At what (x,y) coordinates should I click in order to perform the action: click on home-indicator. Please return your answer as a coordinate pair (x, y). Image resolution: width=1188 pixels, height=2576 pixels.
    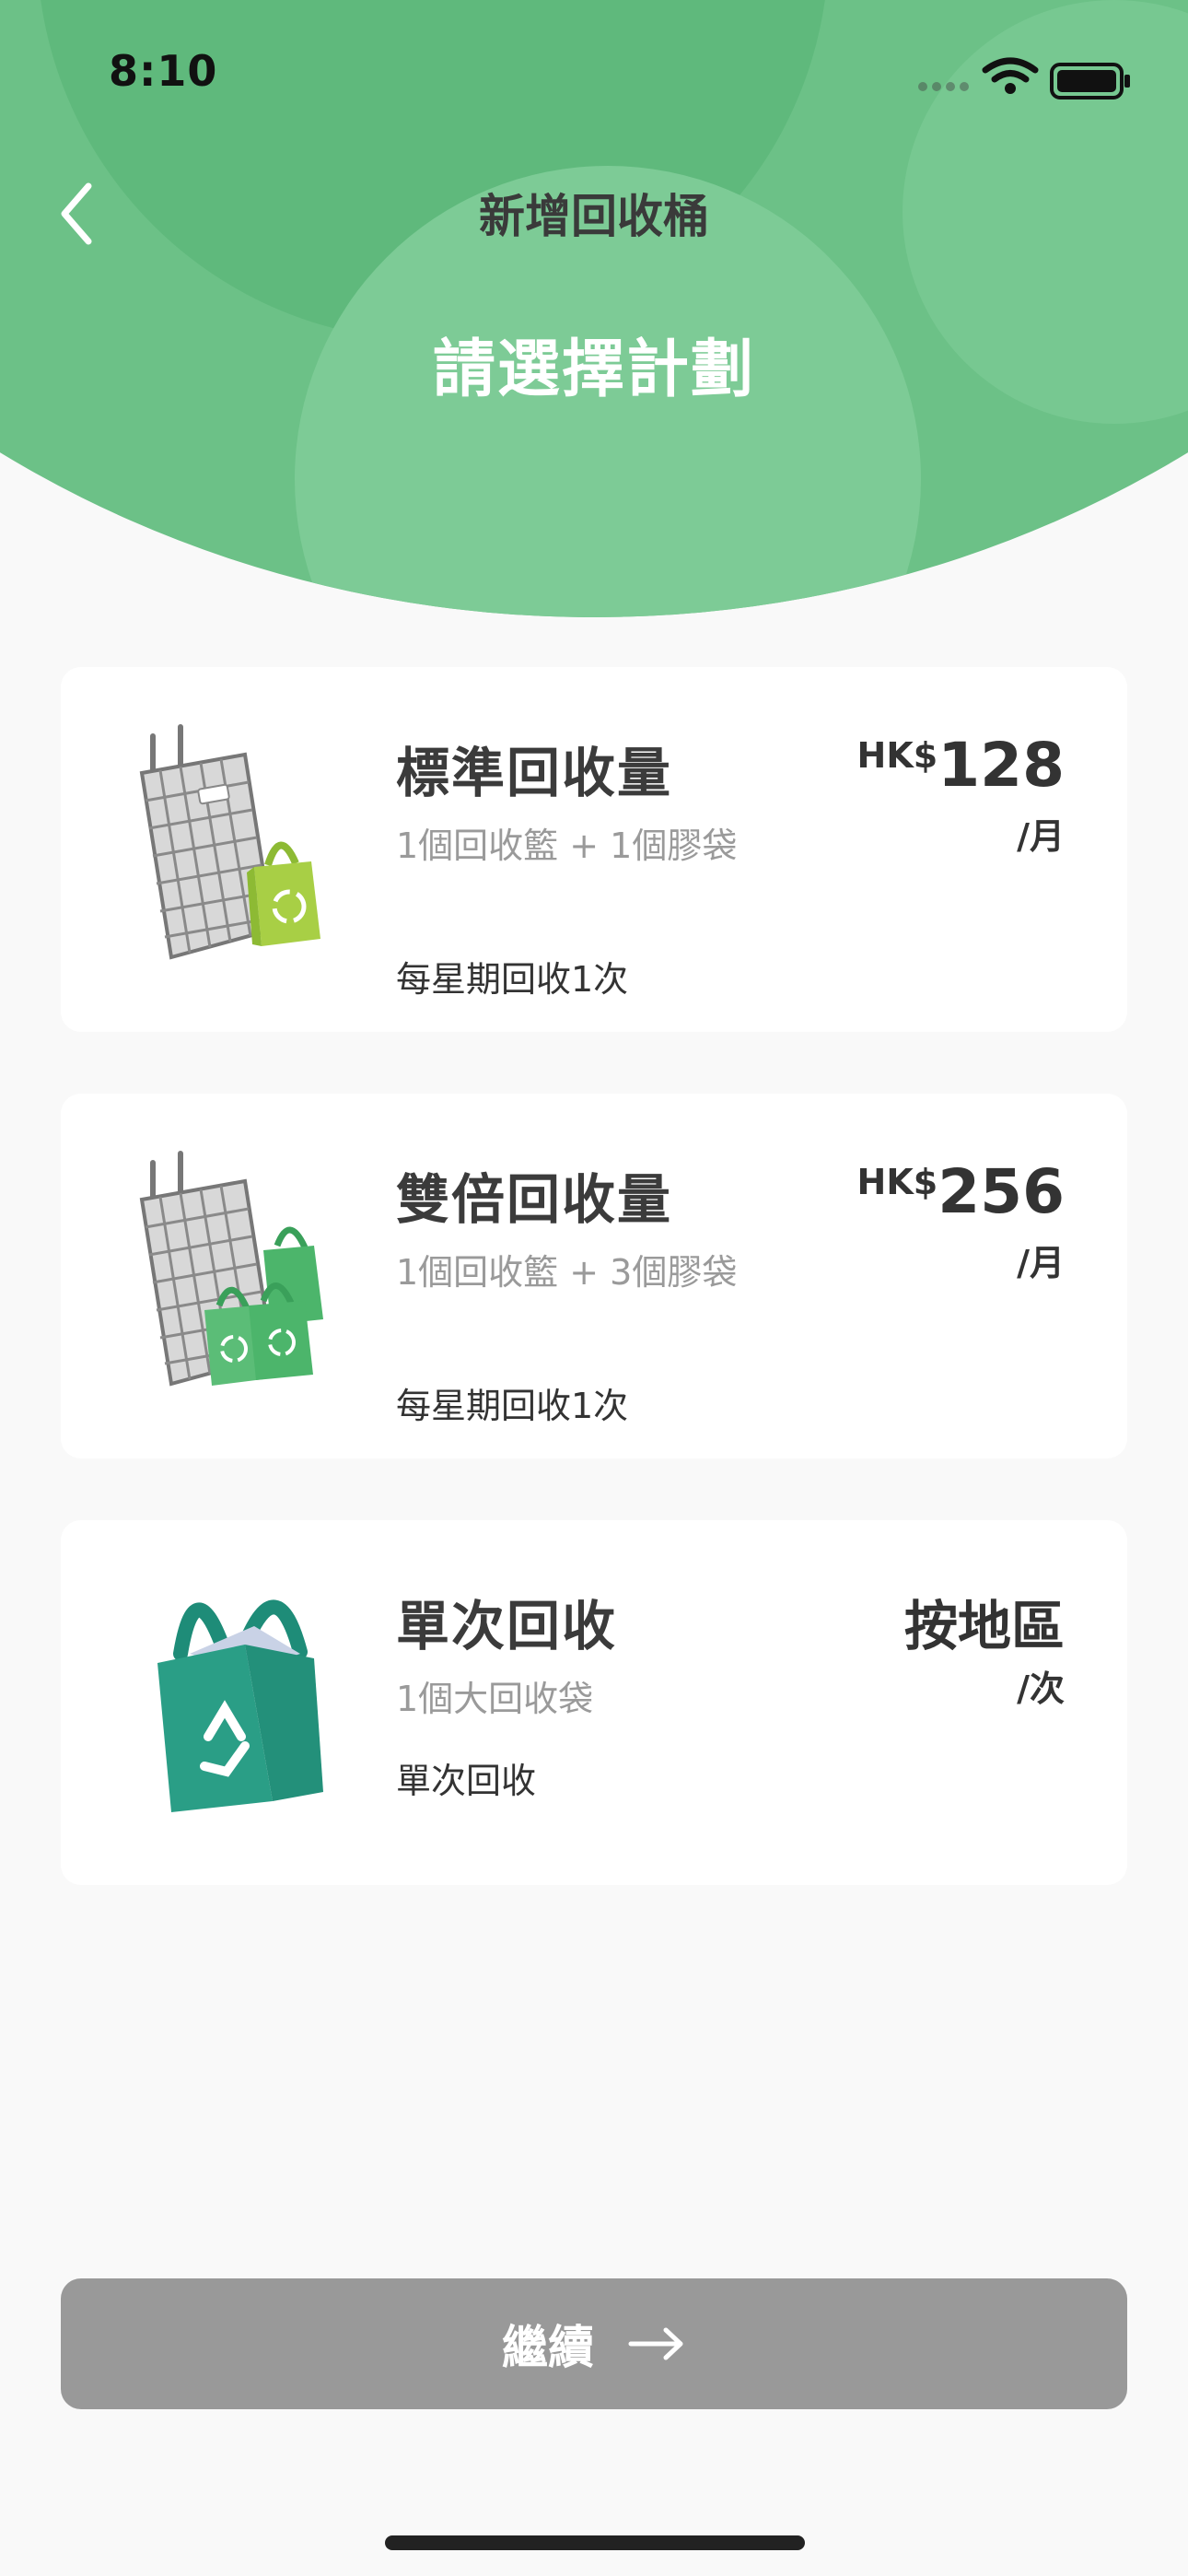
    Looking at the image, I should click on (595, 2542).